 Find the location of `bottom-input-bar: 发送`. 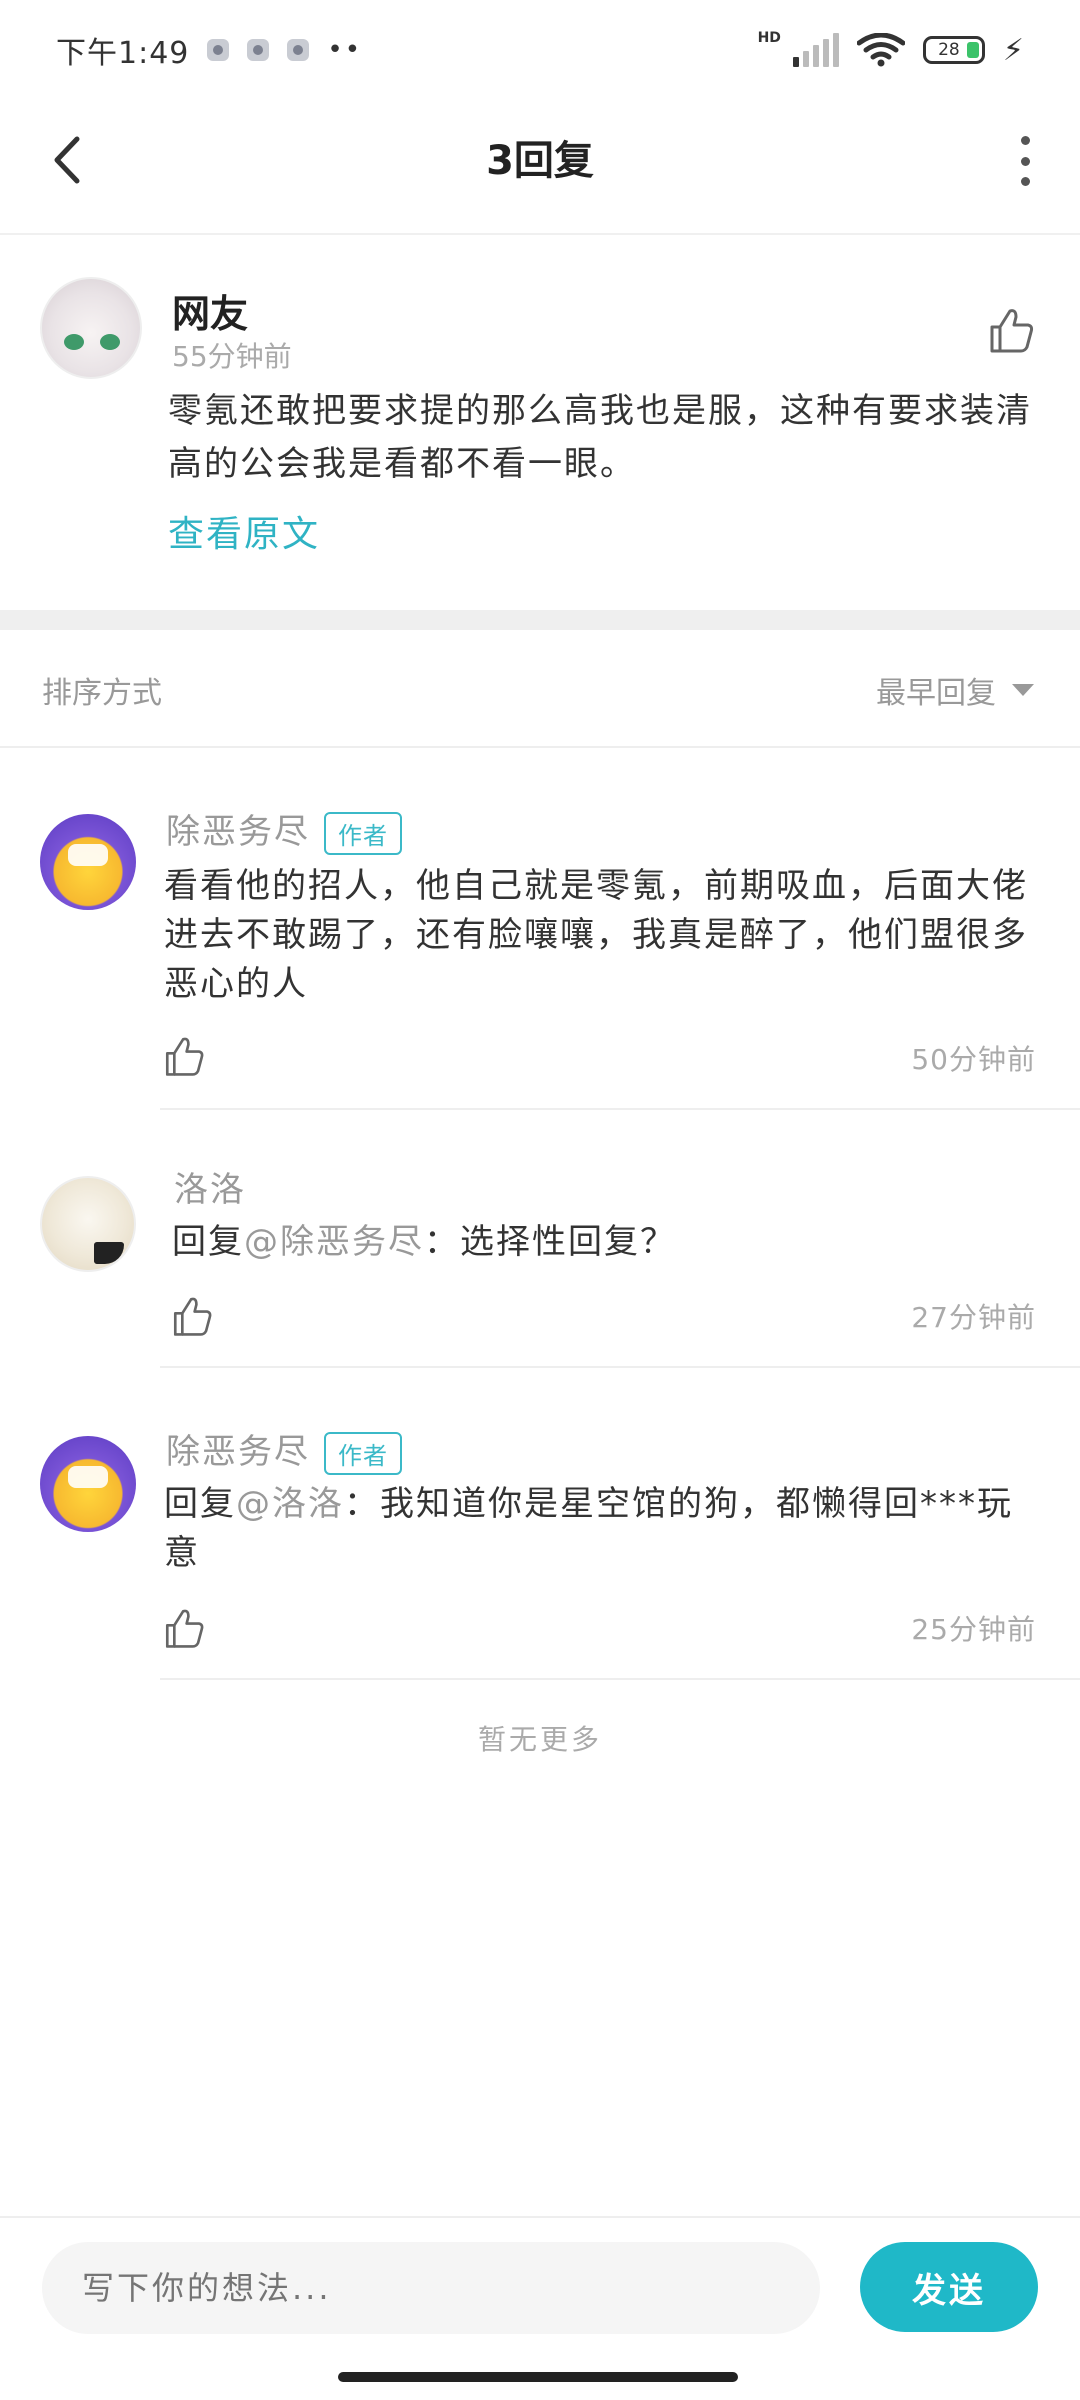

bottom-input-bar: 发送 is located at coordinates (540, 2286).